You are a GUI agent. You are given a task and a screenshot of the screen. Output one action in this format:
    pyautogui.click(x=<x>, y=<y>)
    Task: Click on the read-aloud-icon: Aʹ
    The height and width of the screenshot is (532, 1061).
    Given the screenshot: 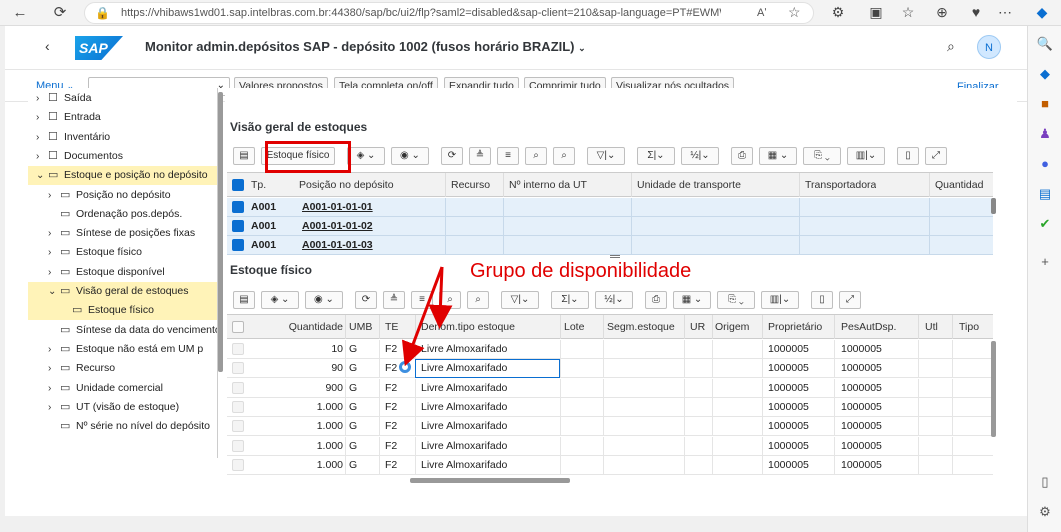 What is the action you would take?
    pyautogui.click(x=761, y=13)
    